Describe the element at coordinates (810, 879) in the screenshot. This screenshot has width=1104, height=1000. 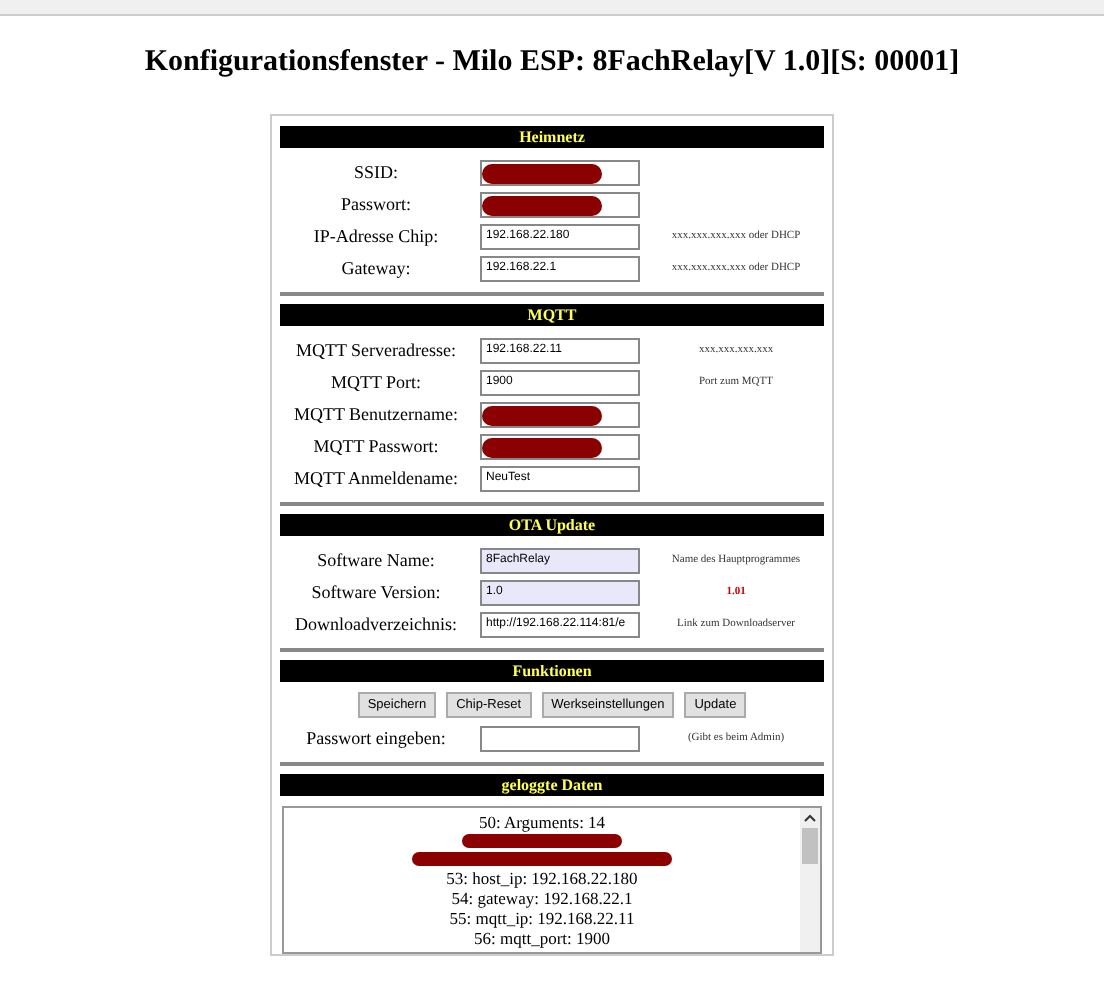
I see `scrollbar` at that location.